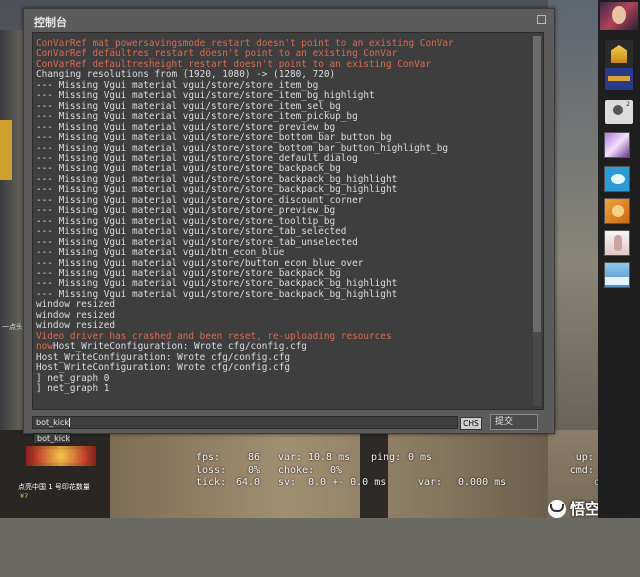 The width and height of the screenshot is (640, 577). I want to click on weapon-skin-icon, so click(619, 79).